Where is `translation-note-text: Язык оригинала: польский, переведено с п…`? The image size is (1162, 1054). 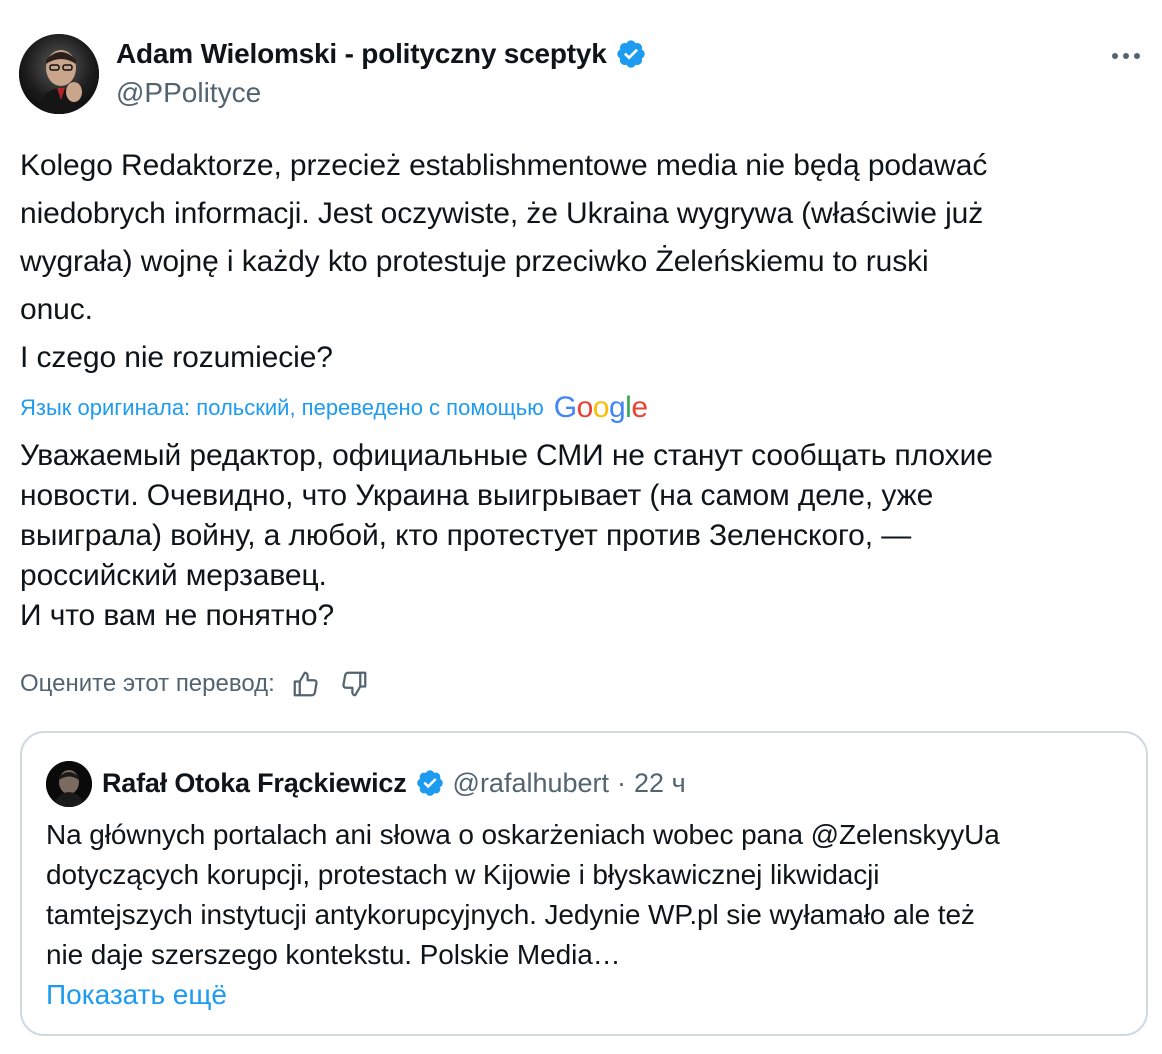 translation-note-text: Язык оригинала: польский, переведено с п… is located at coordinates (282, 408).